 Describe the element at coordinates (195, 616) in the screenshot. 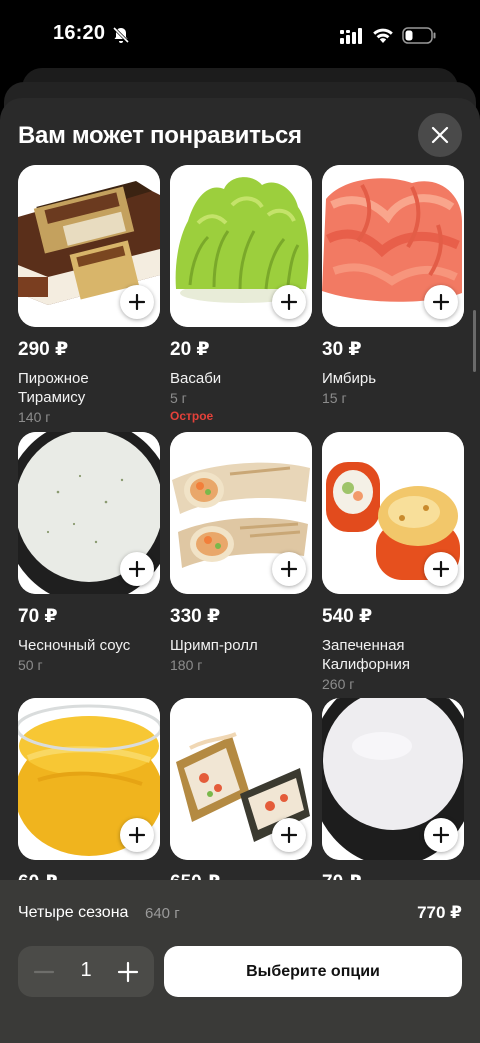

I see `product-price: 330 ₽` at that location.